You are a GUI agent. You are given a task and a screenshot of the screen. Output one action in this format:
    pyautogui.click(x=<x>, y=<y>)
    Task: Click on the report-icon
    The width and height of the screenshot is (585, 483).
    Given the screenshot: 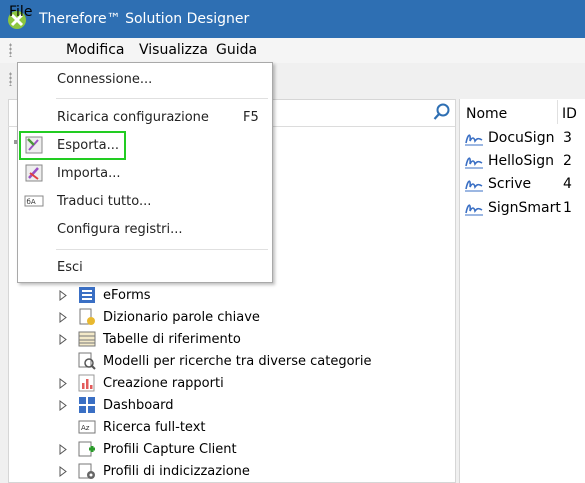 What is the action you would take?
    pyautogui.click(x=86, y=383)
    